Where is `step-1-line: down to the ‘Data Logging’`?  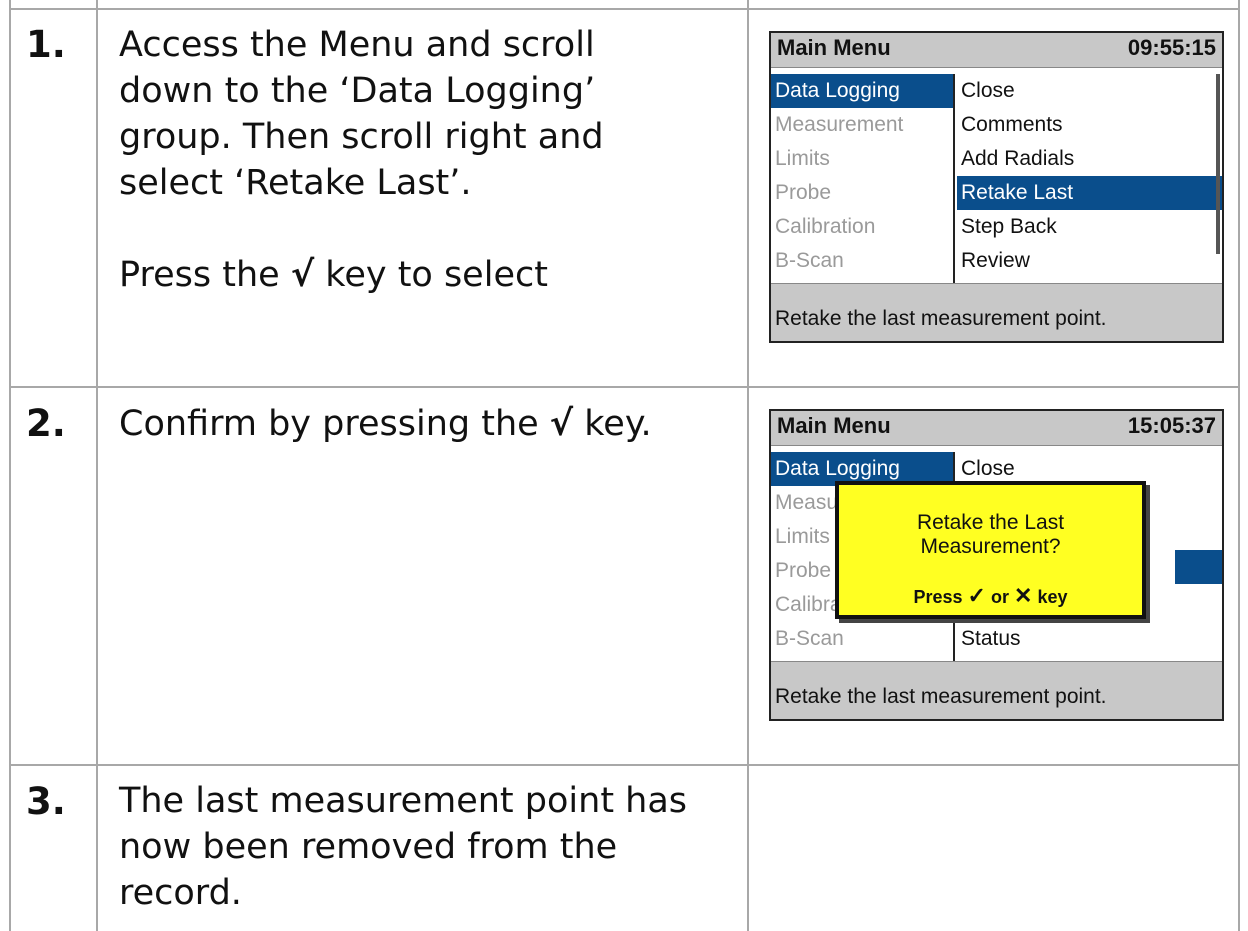 step-1-line: down to the ‘Data Logging’ is located at coordinates (357, 91).